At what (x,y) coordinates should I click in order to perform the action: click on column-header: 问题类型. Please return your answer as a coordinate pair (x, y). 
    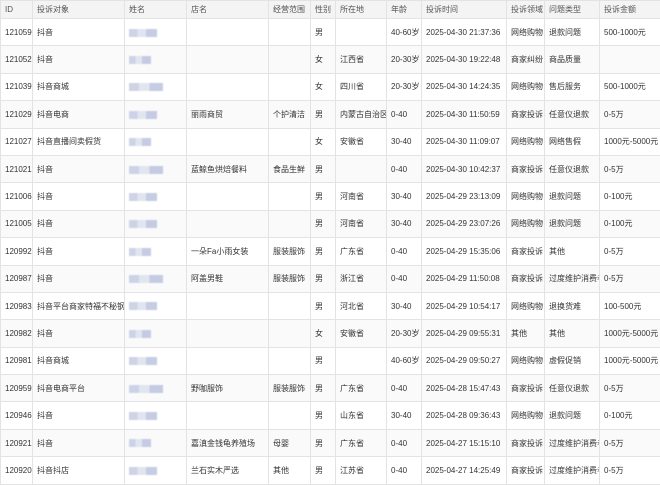
    Looking at the image, I should click on (572, 10).